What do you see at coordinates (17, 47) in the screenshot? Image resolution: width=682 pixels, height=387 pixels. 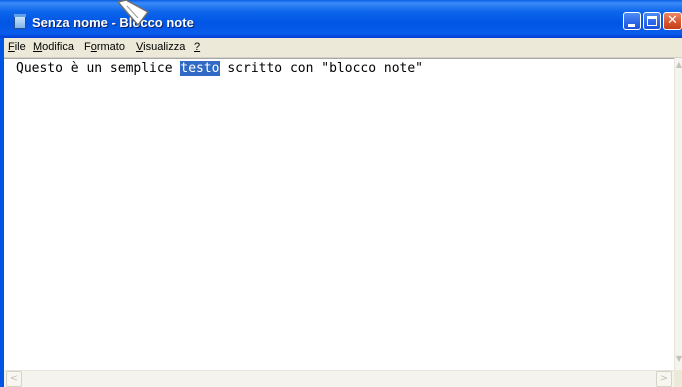 I see `menu-file: File` at bounding box center [17, 47].